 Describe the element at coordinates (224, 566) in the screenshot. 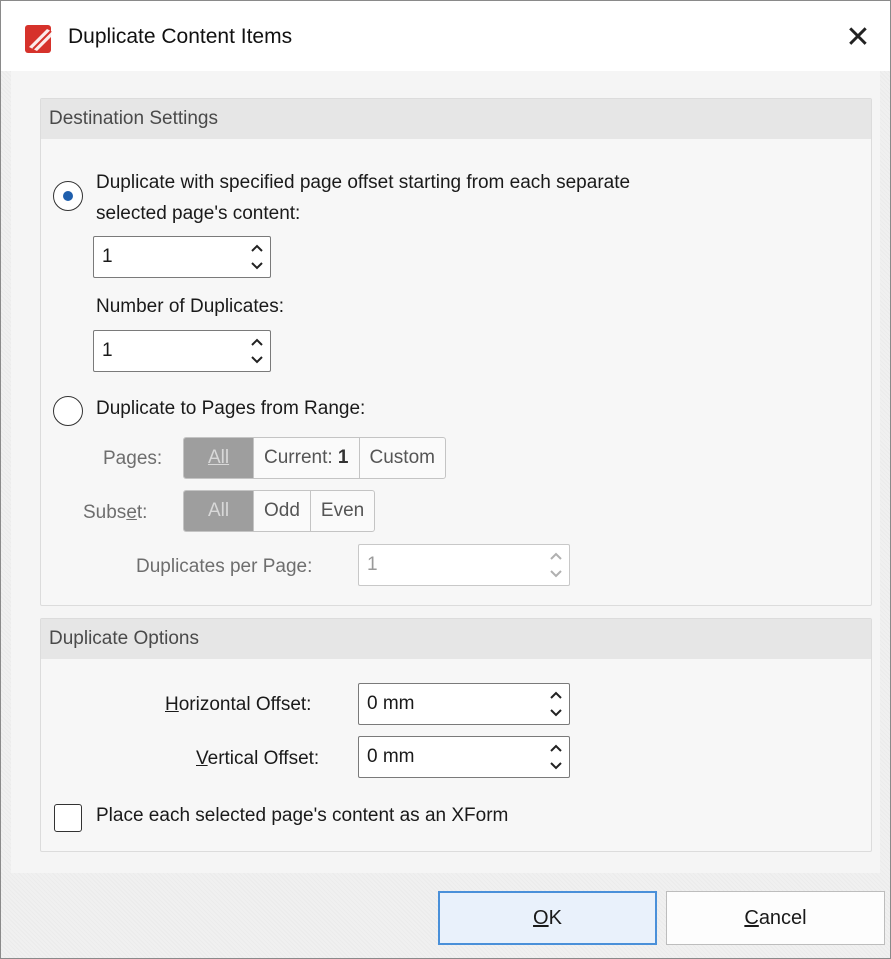

I see `dup-per-page-label: Duplicates per Page:` at that location.